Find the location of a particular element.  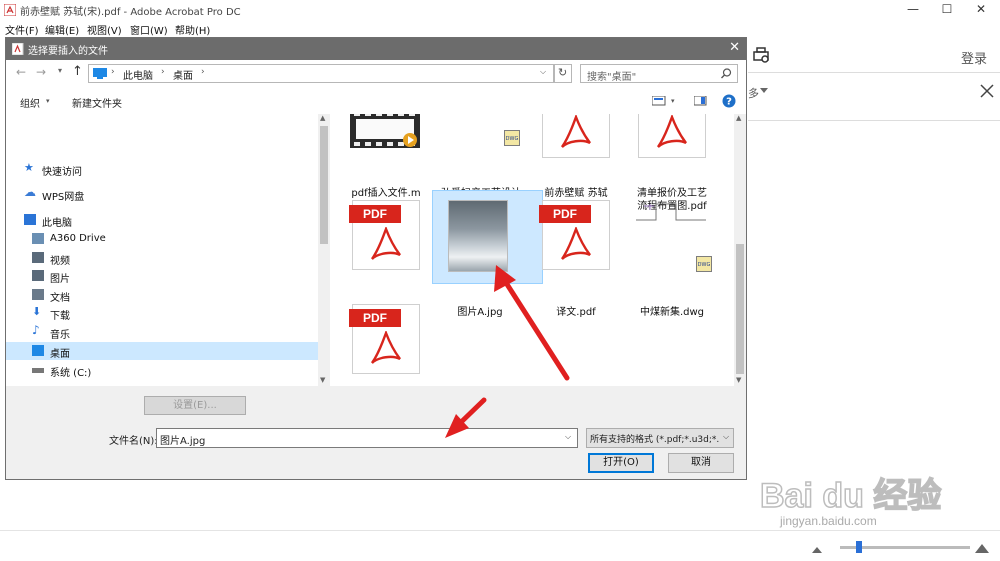

menu-help: 帮助(H) is located at coordinates (192, 29).